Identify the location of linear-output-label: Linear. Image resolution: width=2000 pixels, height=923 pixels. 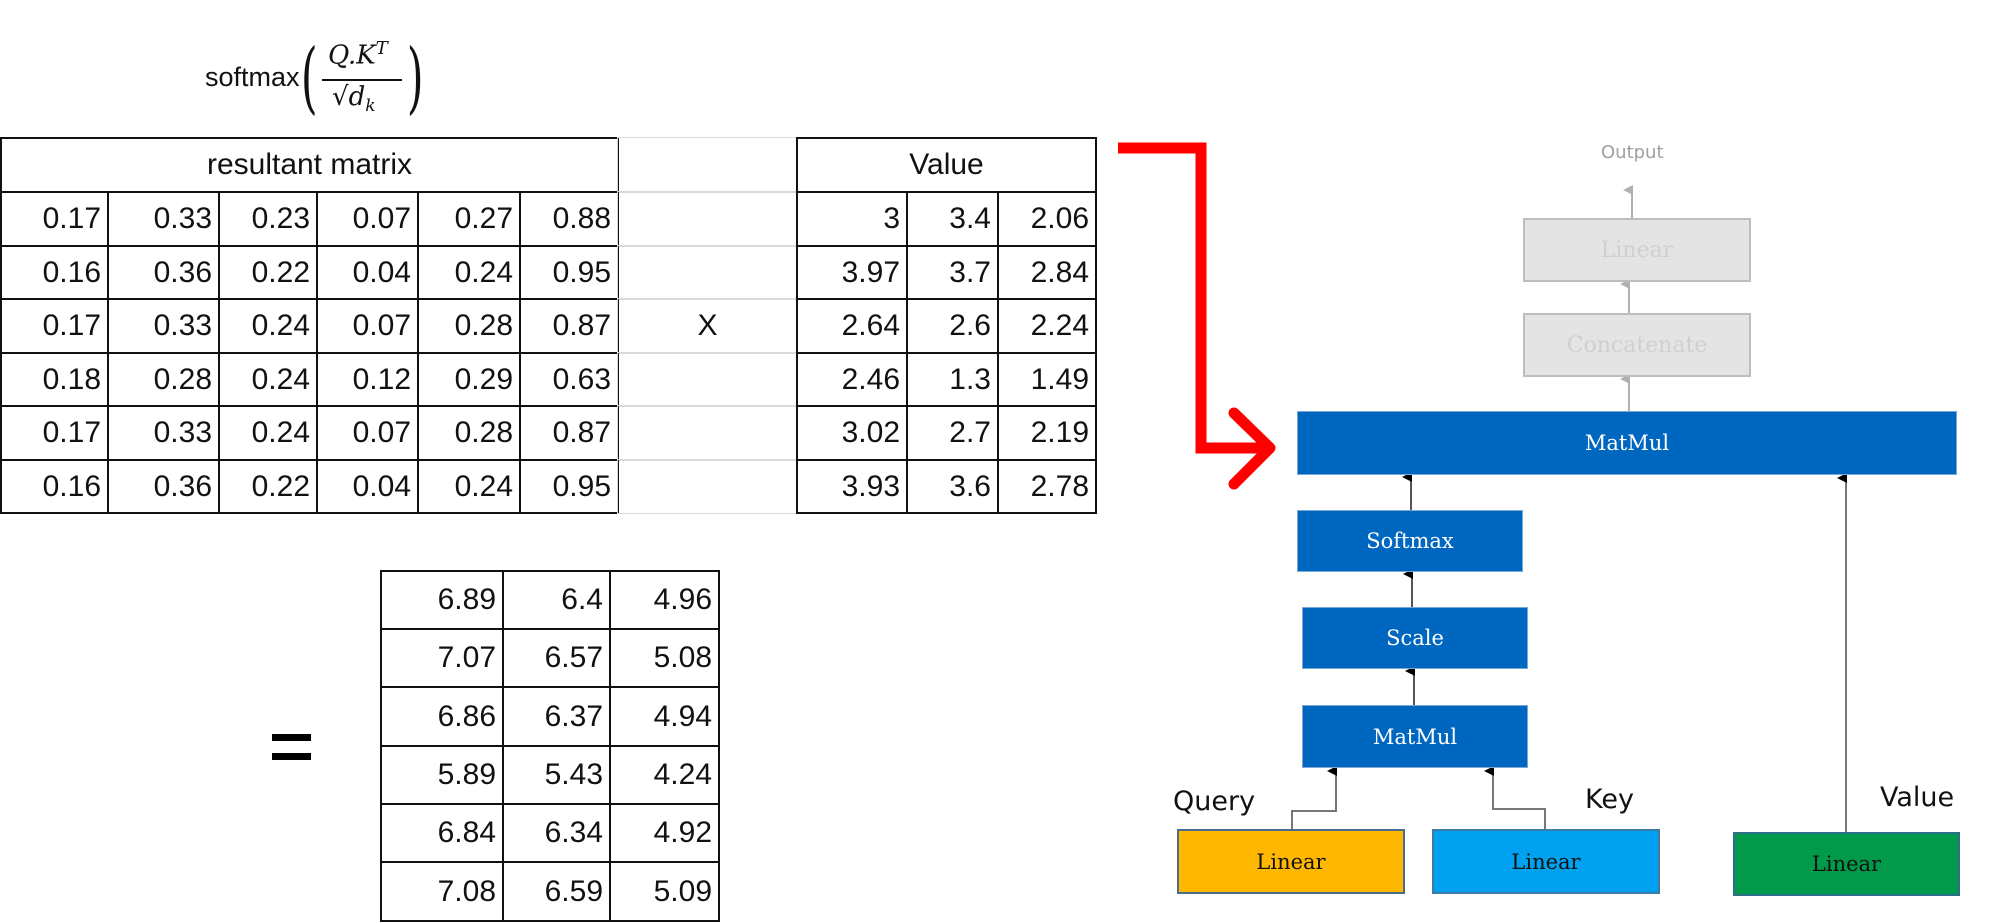
(1637, 250).